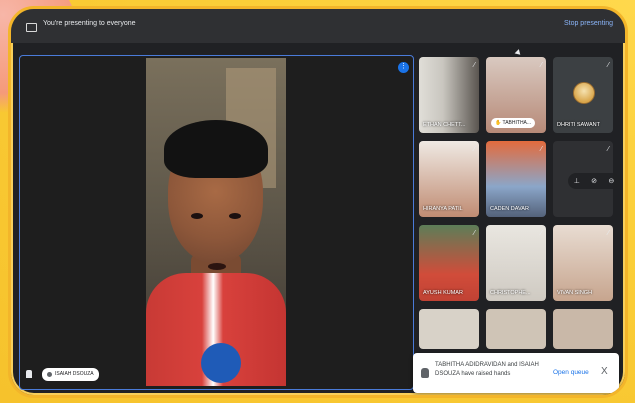  What do you see at coordinates (578, 125) in the screenshot?
I see `participant-tile-name: DHRITI SAWANT` at bounding box center [578, 125].